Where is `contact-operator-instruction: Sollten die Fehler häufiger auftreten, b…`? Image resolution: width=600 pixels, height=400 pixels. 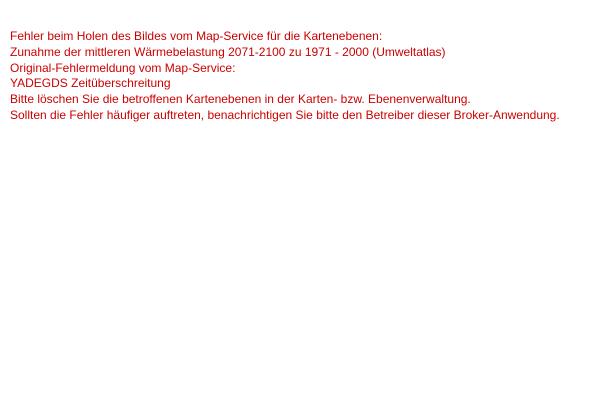 contact-operator-instruction: Sollten die Fehler häufiger auftreten, b… is located at coordinates (285, 114).